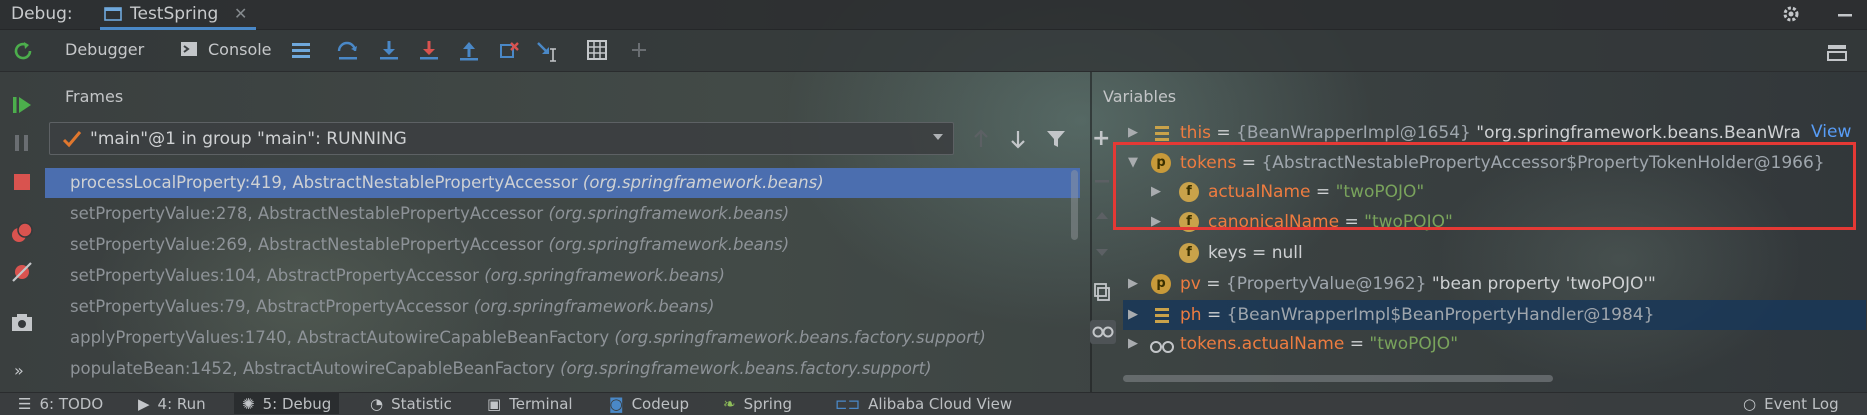 The height and width of the screenshot is (415, 1867). What do you see at coordinates (1837, 55) in the screenshot?
I see `restore-layout-icon` at bounding box center [1837, 55].